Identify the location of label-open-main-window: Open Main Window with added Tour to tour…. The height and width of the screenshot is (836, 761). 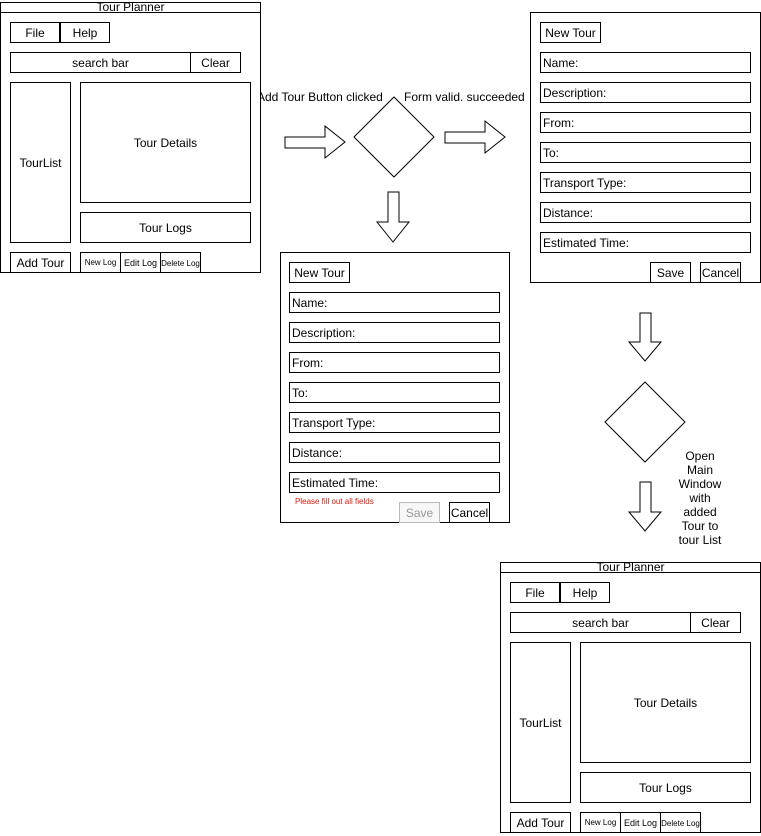
(700, 498).